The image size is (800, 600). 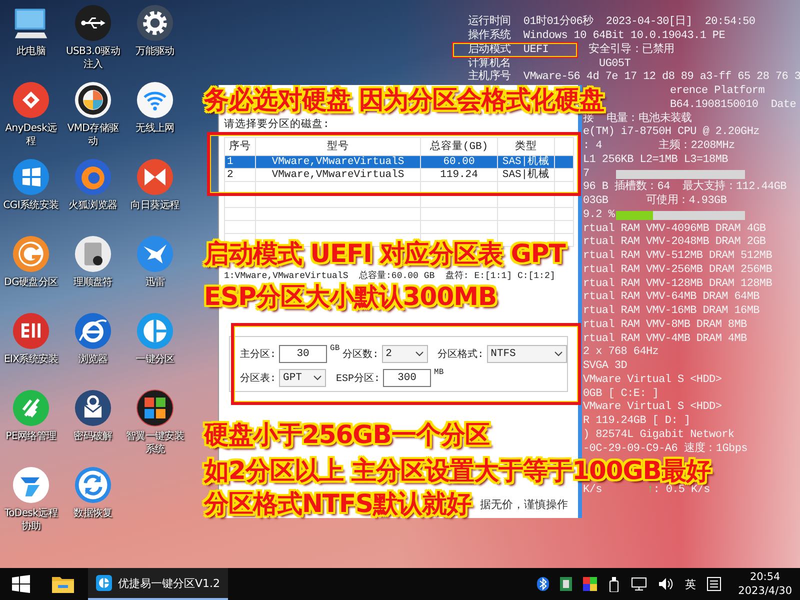 I want to click on tiles-icon, so click(x=155, y=408).